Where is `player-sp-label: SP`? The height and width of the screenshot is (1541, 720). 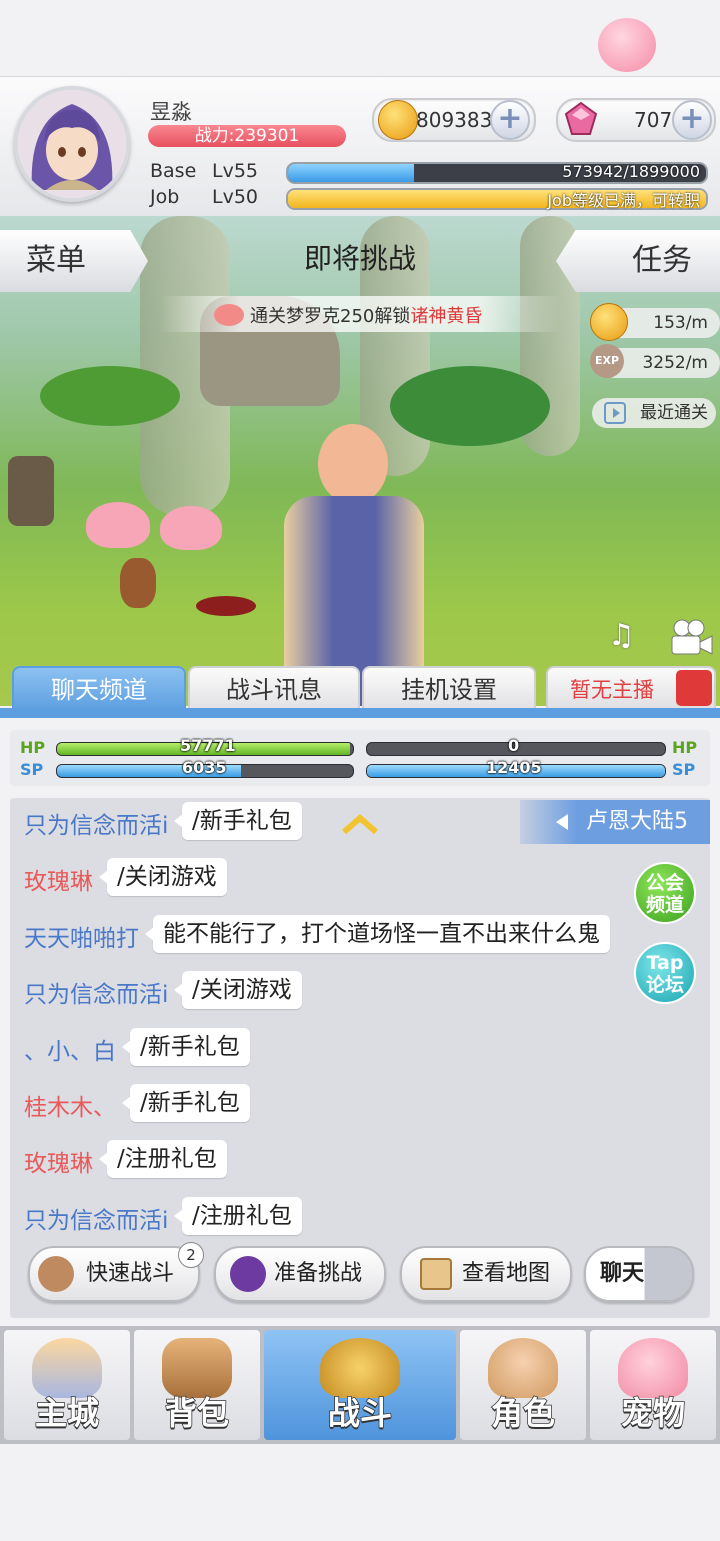 player-sp-label: SP is located at coordinates (32, 769).